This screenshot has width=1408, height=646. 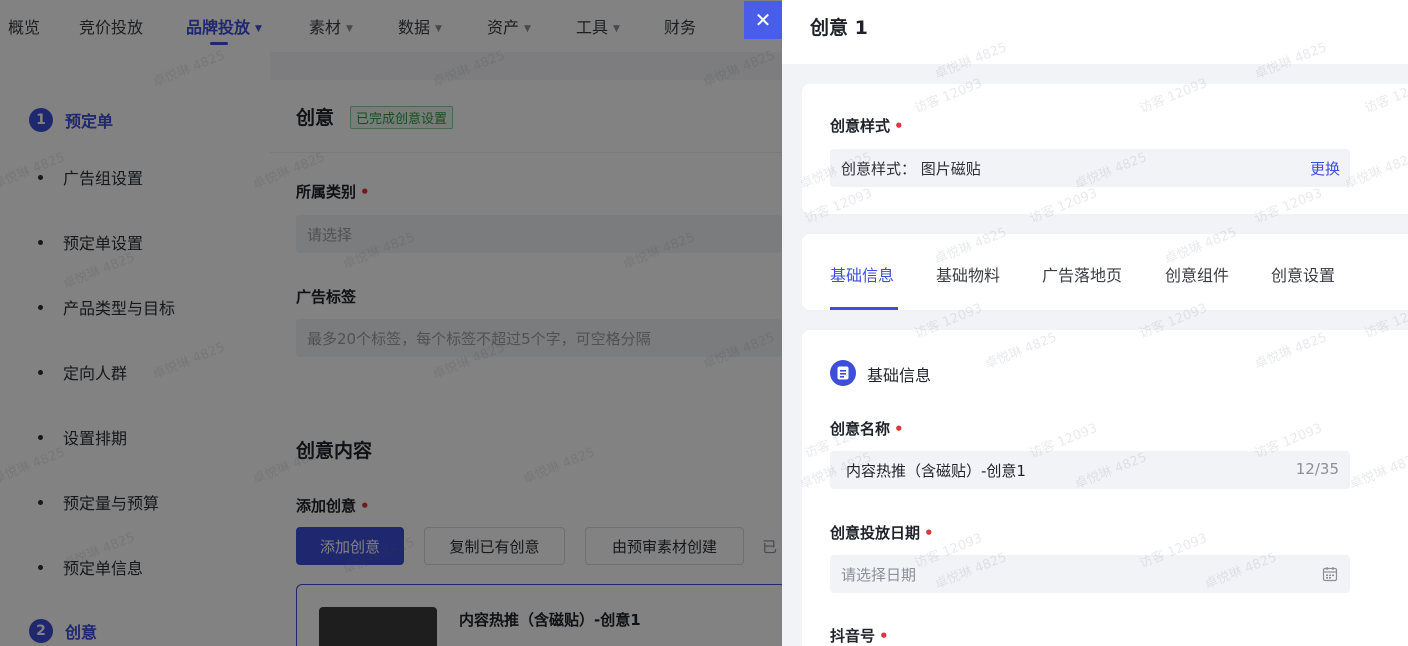 What do you see at coordinates (1317, 469) in the screenshot?
I see `char-counter: 12/35` at bounding box center [1317, 469].